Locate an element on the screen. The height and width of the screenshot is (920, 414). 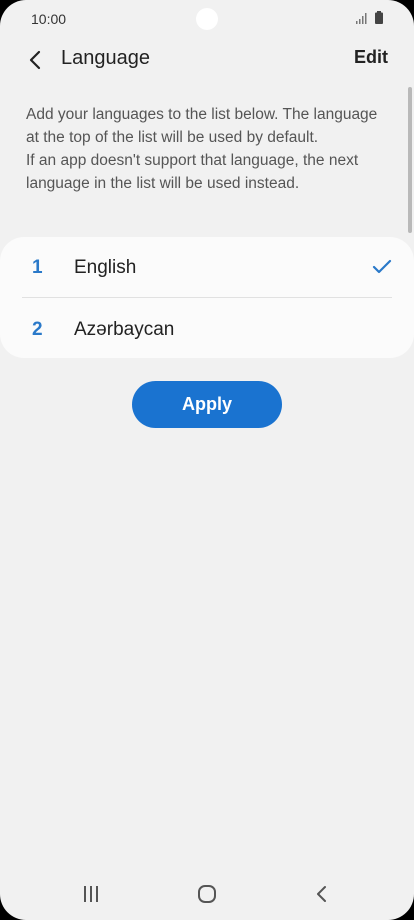
camera-cutout is located at coordinates (207, 19).